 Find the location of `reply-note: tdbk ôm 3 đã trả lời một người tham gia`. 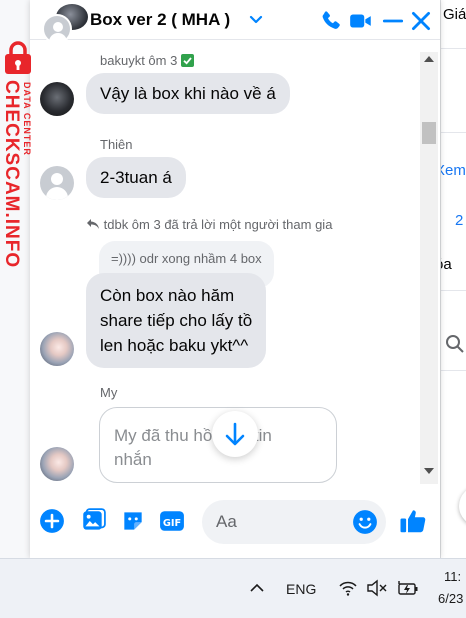

reply-note: tdbk ôm 3 đã trả lời một người tham gia is located at coordinates (209, 224).